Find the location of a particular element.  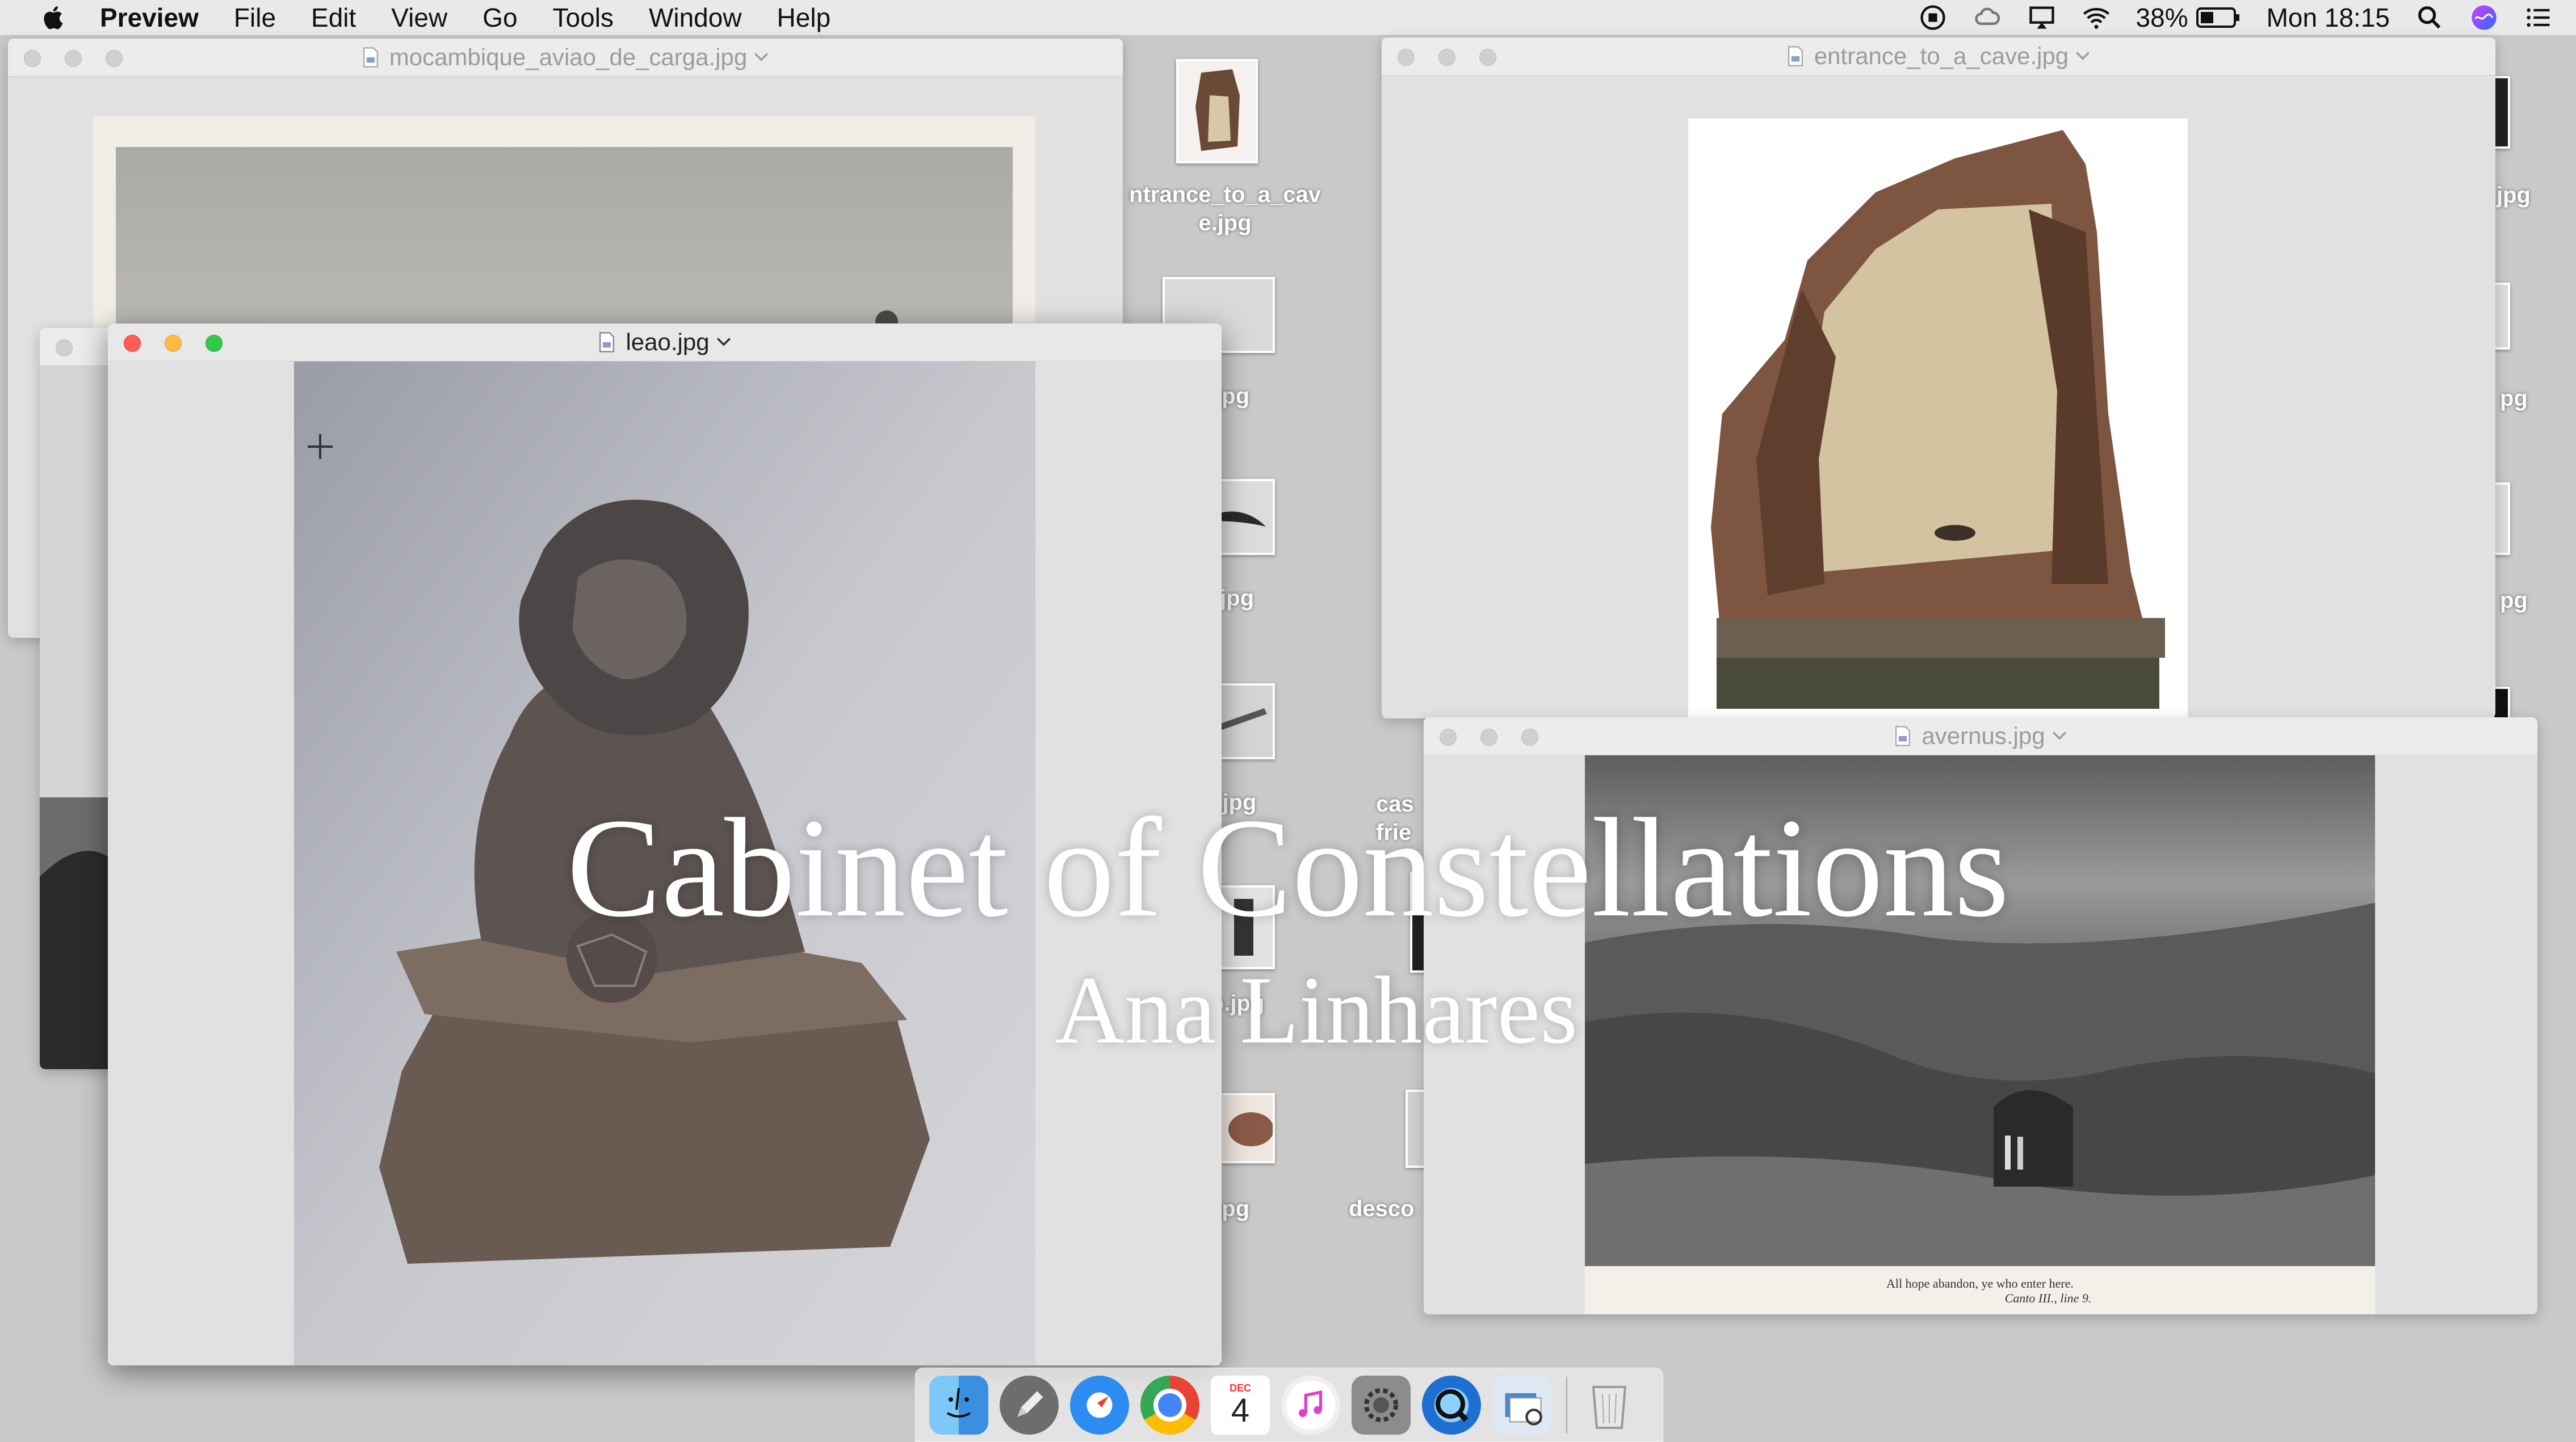

menu-extras: 38% Mon 18:15 is located at coordinates (2223, 17).